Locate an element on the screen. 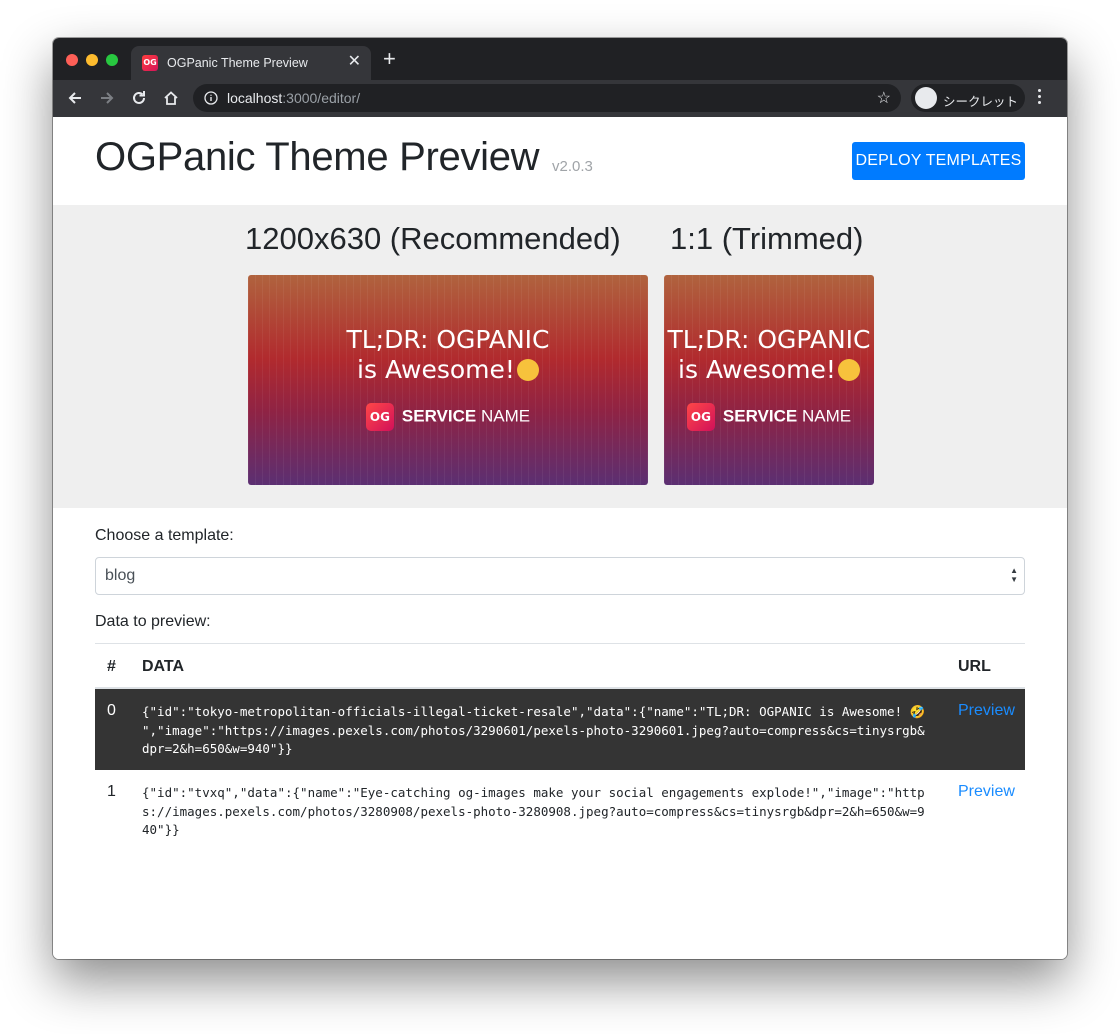  tab-title: OGPanic Theme Preview is located at coordinates (237, 63).